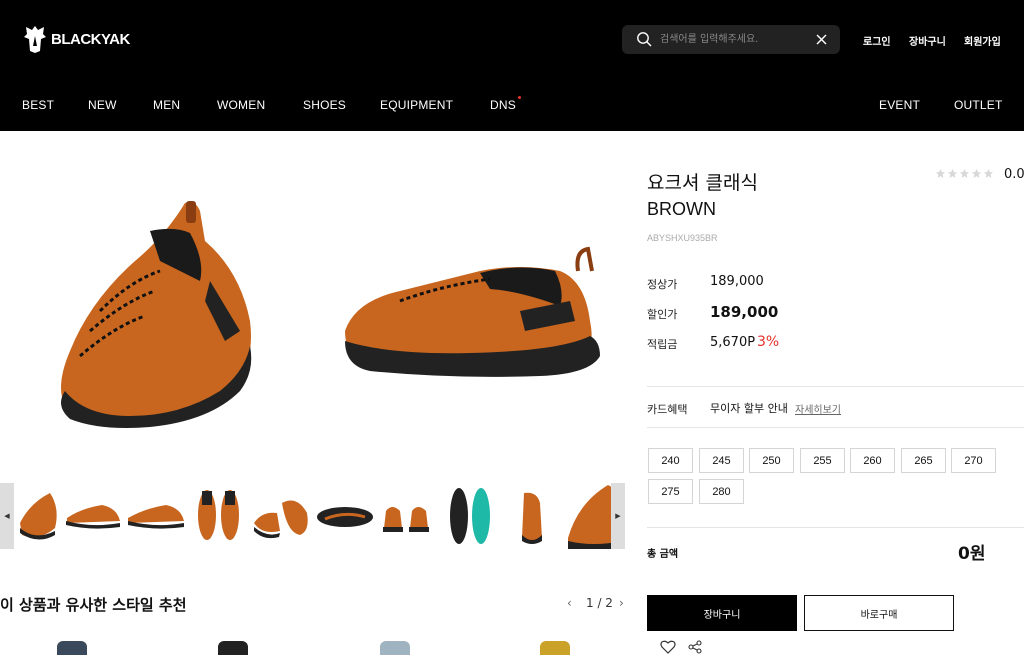  Describe the element at coordinates (324, 105) in the screenshot. I see `nav-shoes: SHOES` at that location.